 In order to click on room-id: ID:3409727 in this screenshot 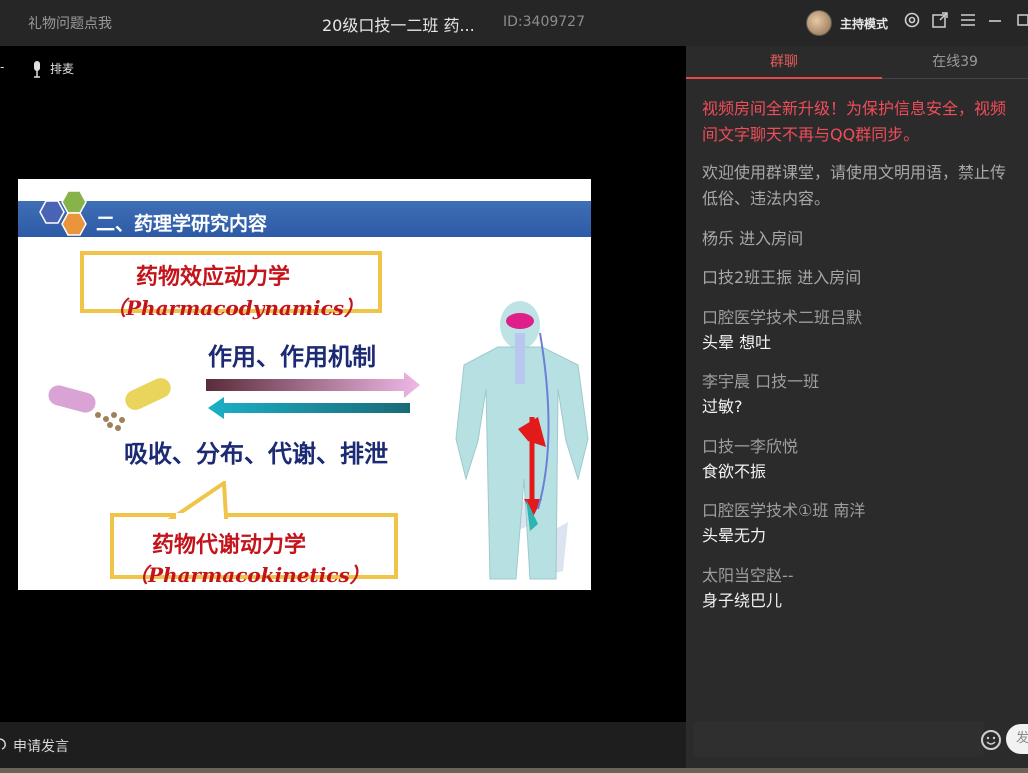, I will do `click(544, 22)`.